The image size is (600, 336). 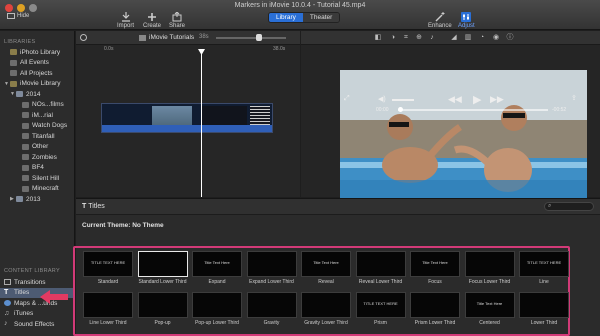 What do you see at coordinates (37, 147) in the screenshot?
I see `sidebar-item-other: Other` at bounding box center [37, 147].